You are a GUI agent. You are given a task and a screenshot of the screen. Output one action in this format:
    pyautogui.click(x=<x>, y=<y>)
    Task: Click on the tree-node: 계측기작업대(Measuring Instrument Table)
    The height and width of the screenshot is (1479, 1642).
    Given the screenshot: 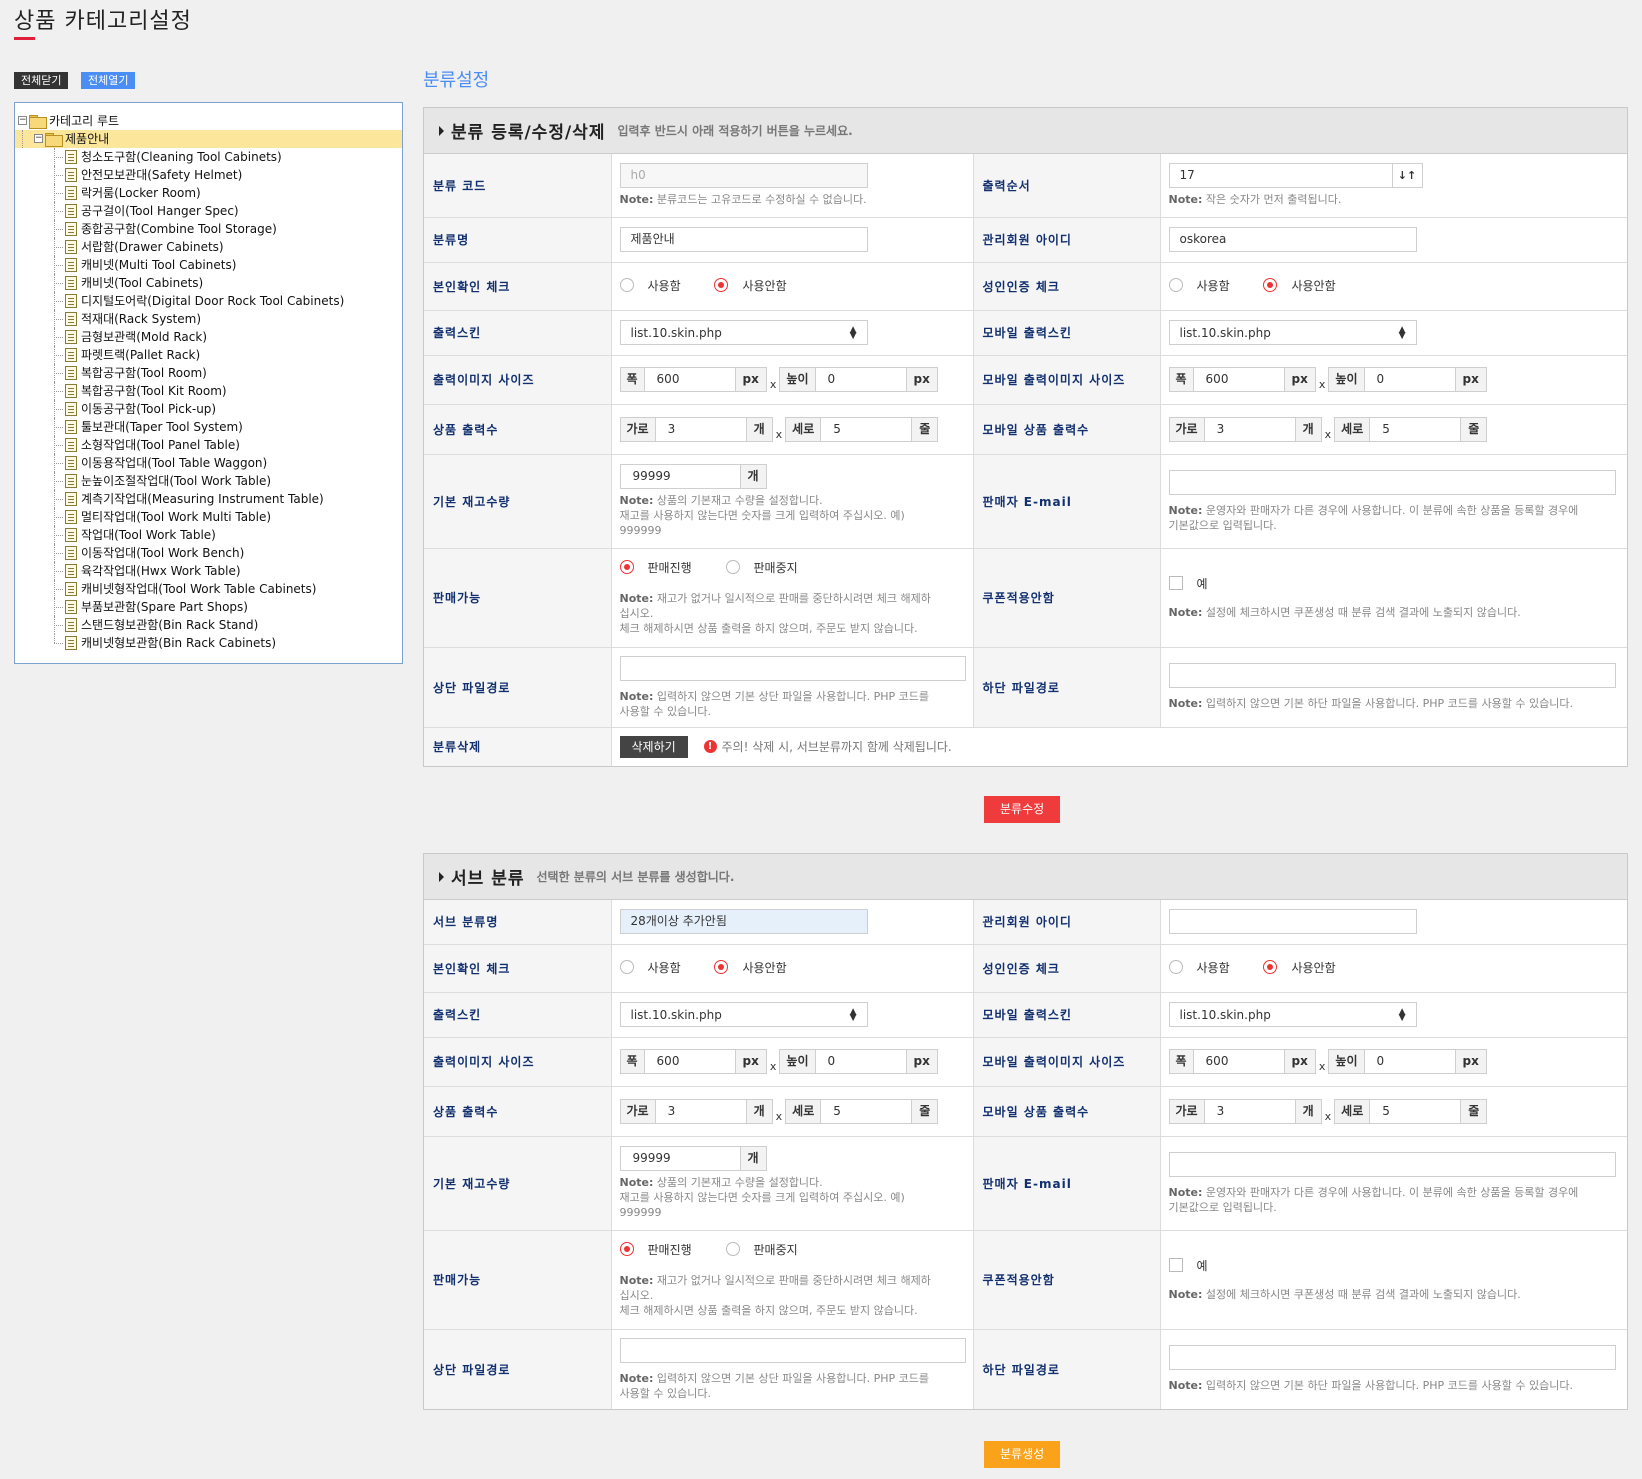 What is the action you would take?
    pyautogui.click(x=208, y=499)
    